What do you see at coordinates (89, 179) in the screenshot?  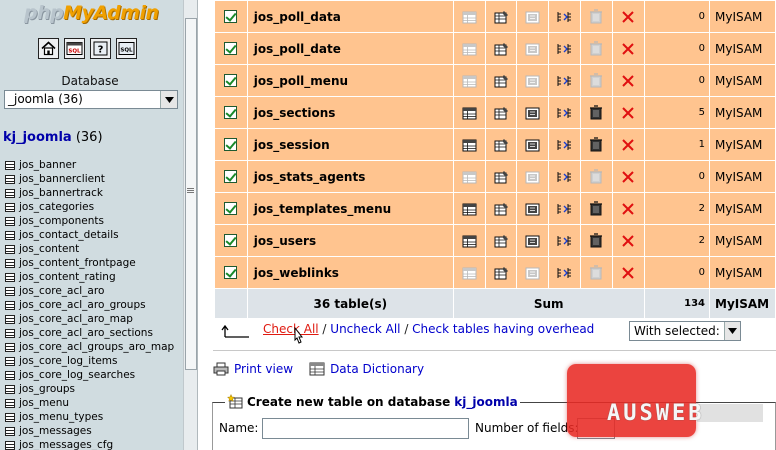 I see `nav-table-item: jos_bannerclient` at bounding box center [89, 179].